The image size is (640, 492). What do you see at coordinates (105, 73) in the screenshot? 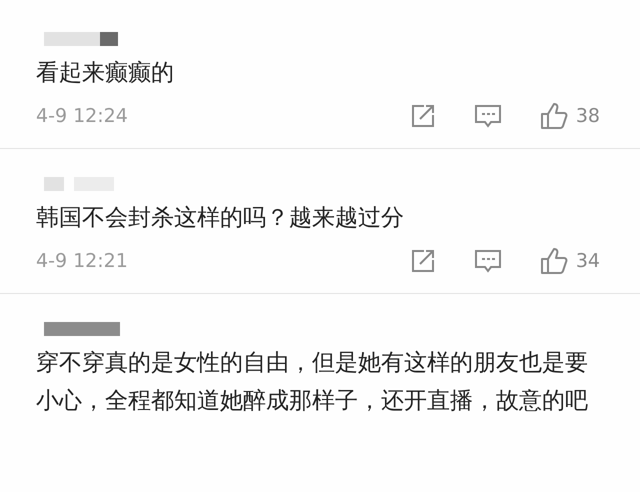
I see `comment-text: 看起来癫癫的` at bounding box center [105, 73].